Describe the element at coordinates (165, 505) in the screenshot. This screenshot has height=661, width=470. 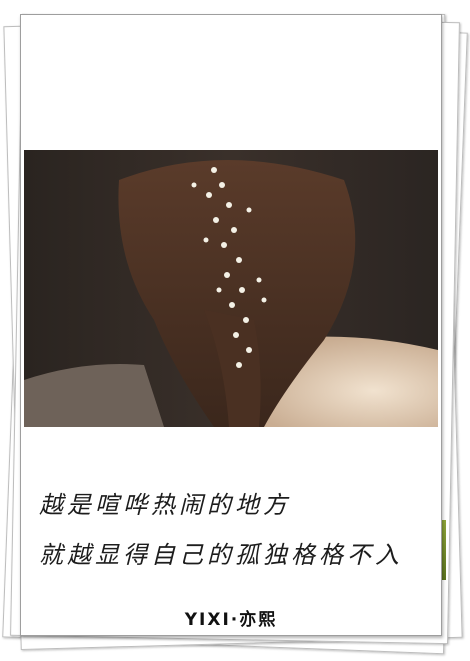
I see `quote-line-1: 越是喧哗热闹的地方` at that location.